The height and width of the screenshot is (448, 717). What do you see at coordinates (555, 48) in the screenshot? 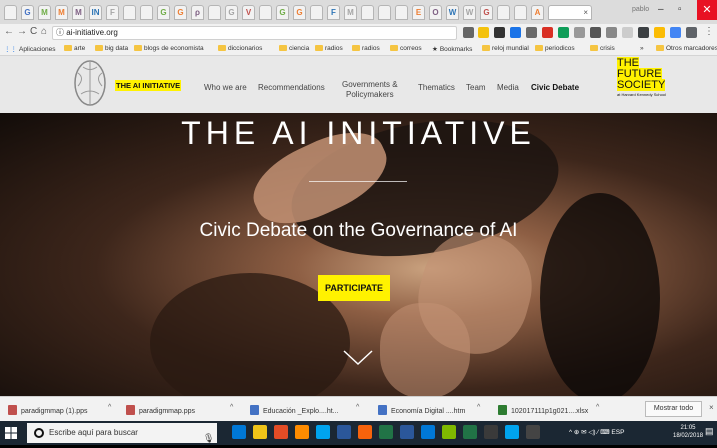
I see `bookmark-item: periodicos` at bounding box center [555, 48].